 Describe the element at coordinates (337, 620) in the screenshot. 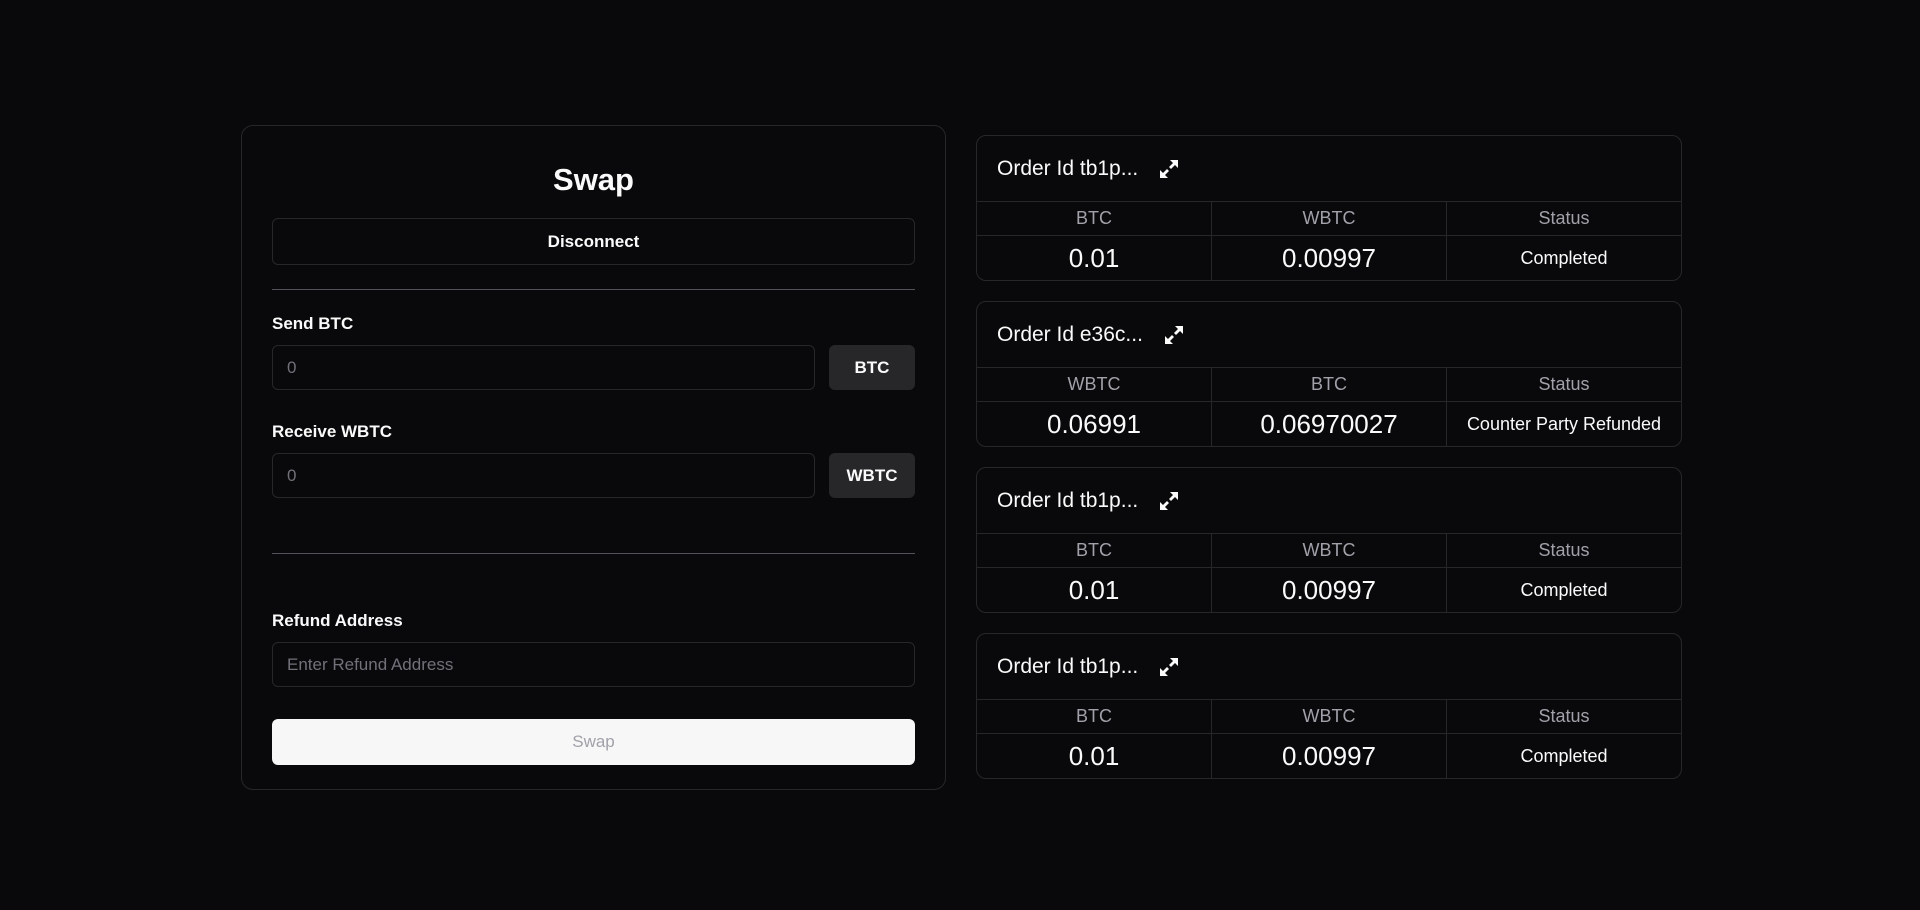

I see `refund-label: Refund Address` at that location.